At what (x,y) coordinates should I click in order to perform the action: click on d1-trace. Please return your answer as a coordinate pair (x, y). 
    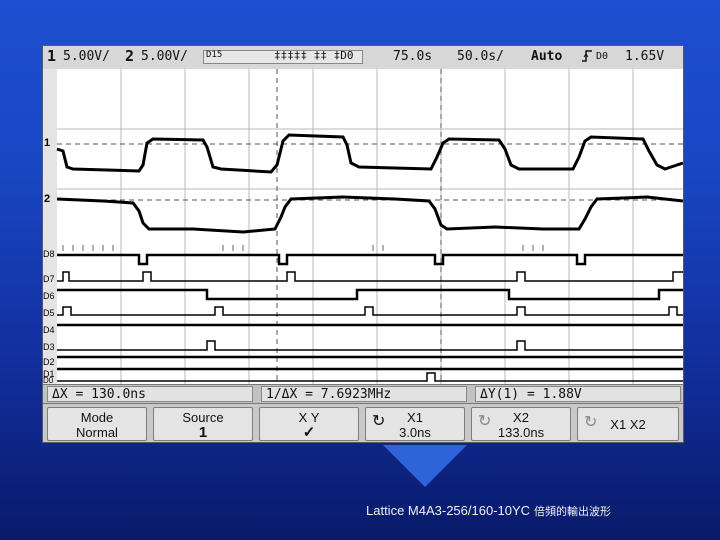
    Looking at the image, I should click on (370, 377).